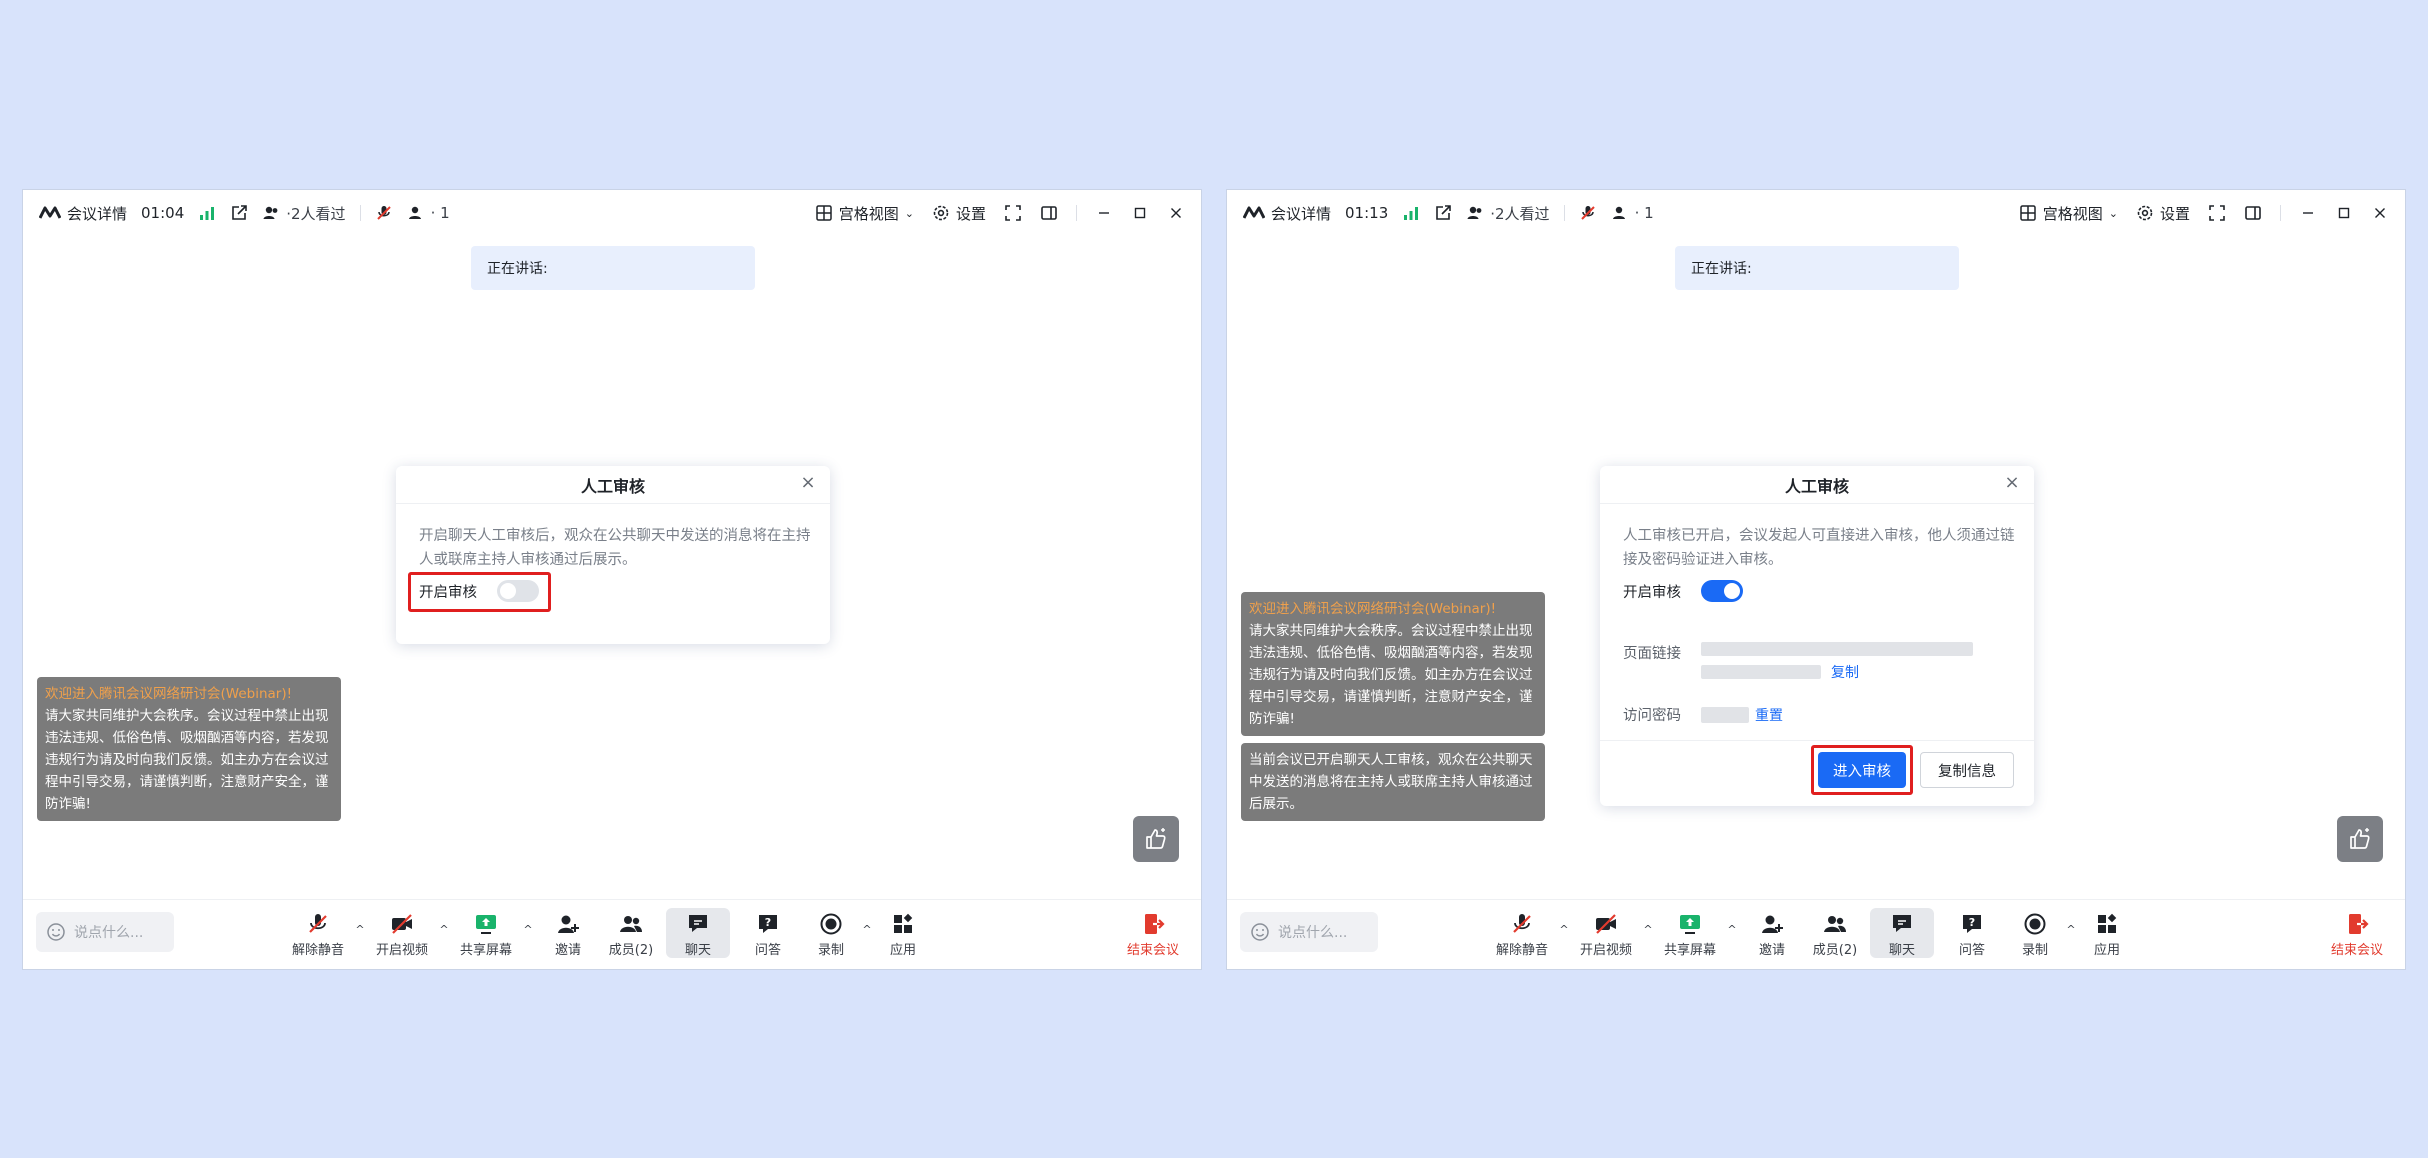 The height and width of the screenshot is (1158, 2428). Describe the element at coordinates (1769, 715) in the screenshot. I see `reset-password-button: 重置` at that location.